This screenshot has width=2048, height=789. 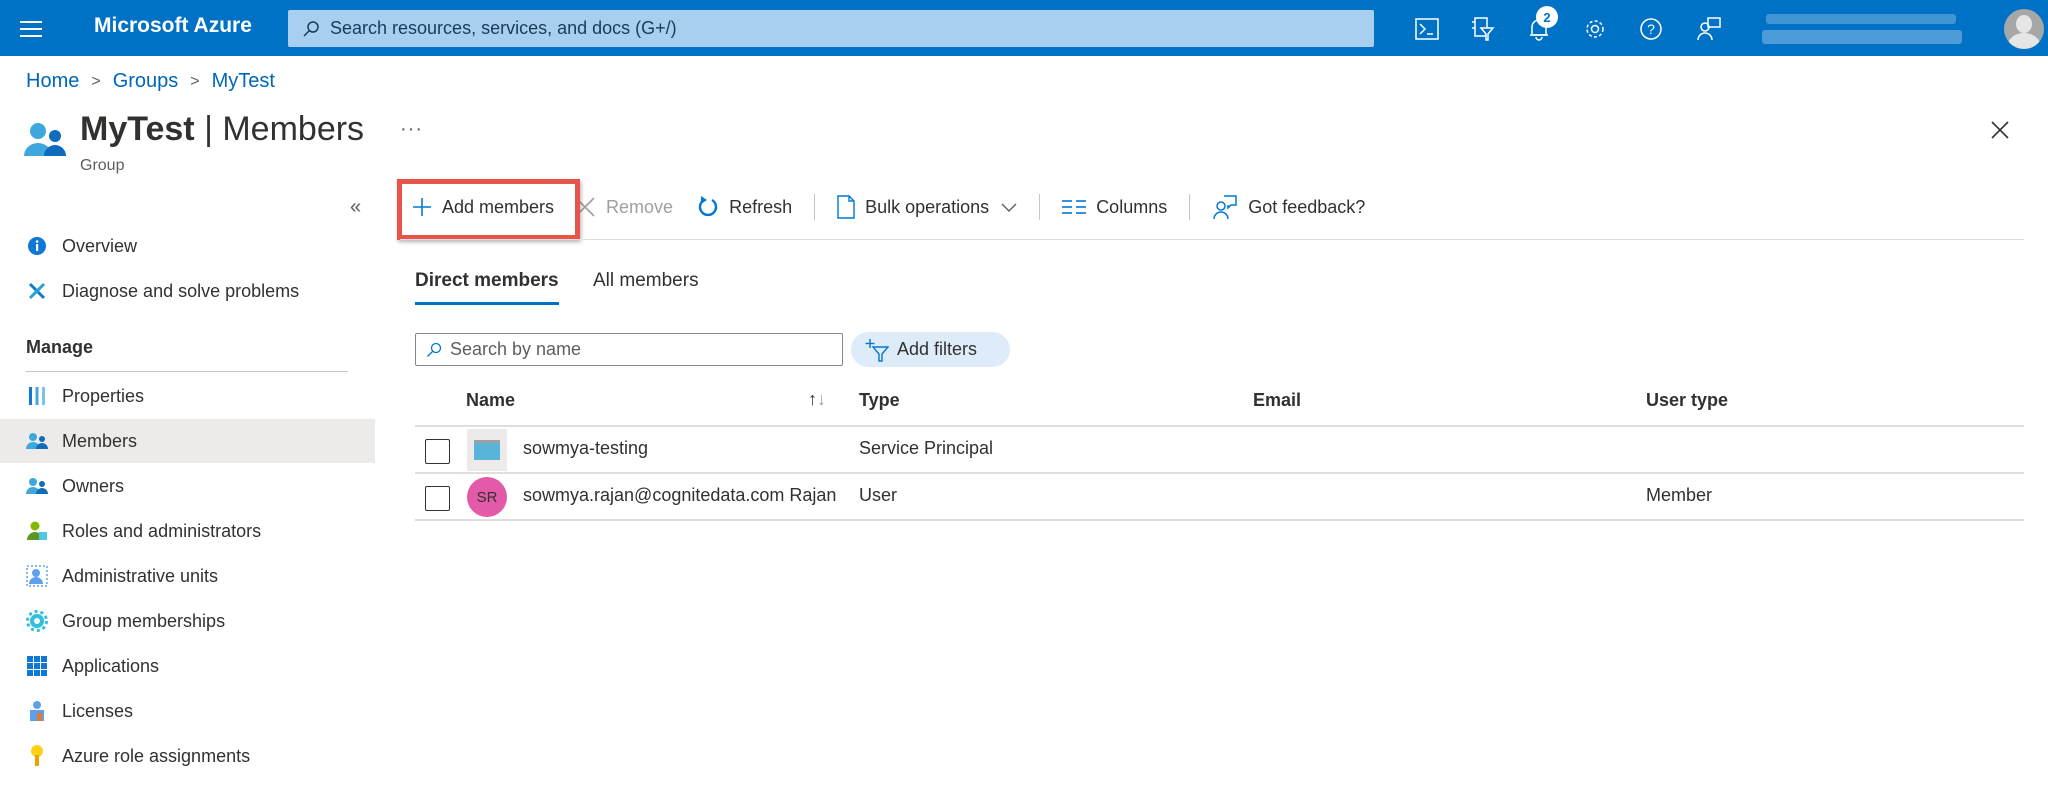 What do you see at coordinates (623, 207) in the screenshot?
I see `remove-button: Remove` at bounding box center [623, 207].